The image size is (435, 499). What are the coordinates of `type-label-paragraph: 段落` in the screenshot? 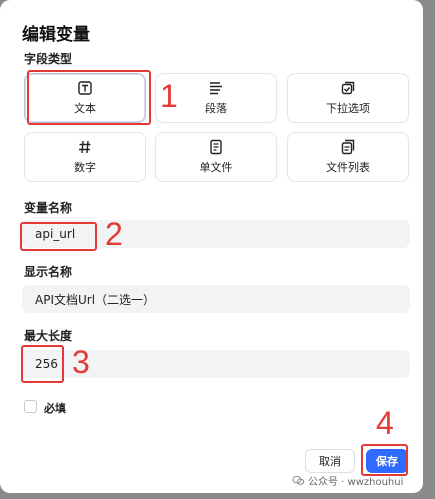 It's located at (216, 108).